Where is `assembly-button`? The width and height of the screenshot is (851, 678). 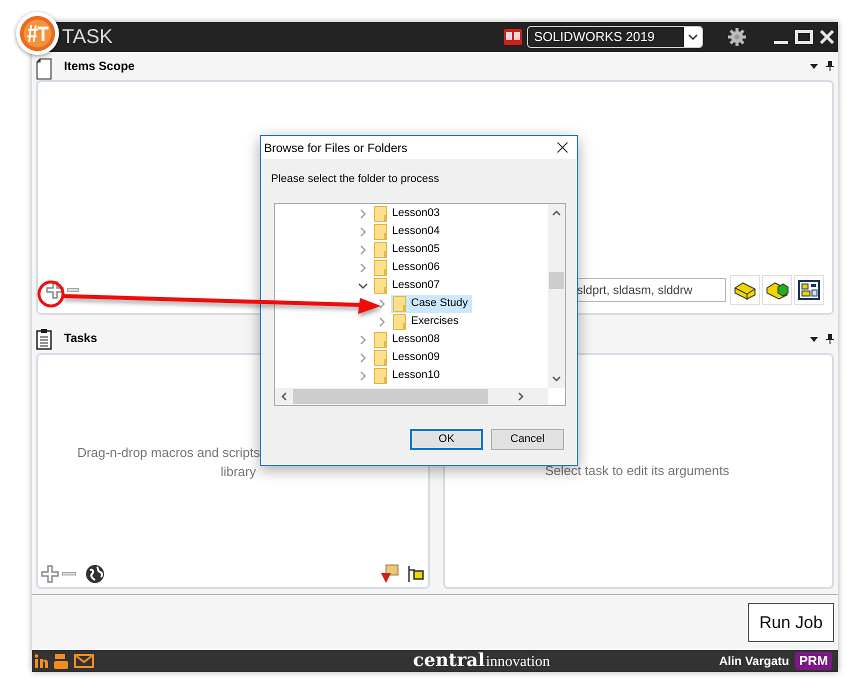
assembly-button is located at coordinates (777, 290).